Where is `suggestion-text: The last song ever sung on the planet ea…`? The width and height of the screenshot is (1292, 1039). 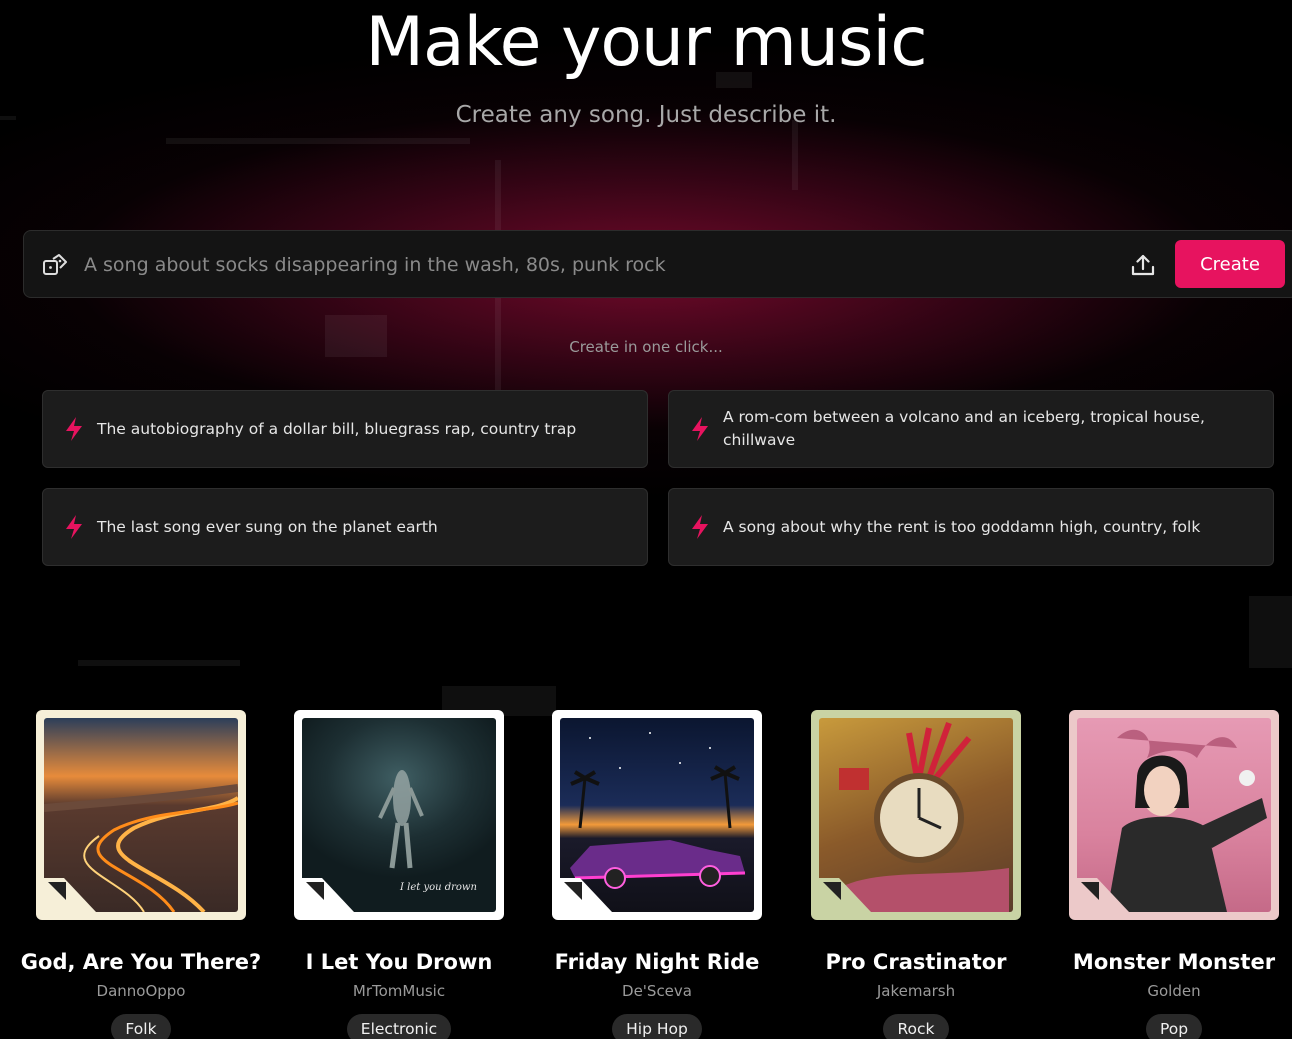
suggestion-text: The last song ever sung on the planet ea… is located at coordinates (267, 526).